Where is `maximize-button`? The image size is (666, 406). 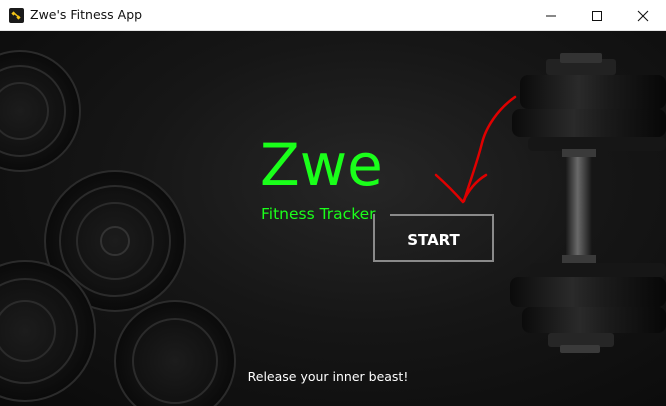
maximize-button is located at coordinates (597, 15).